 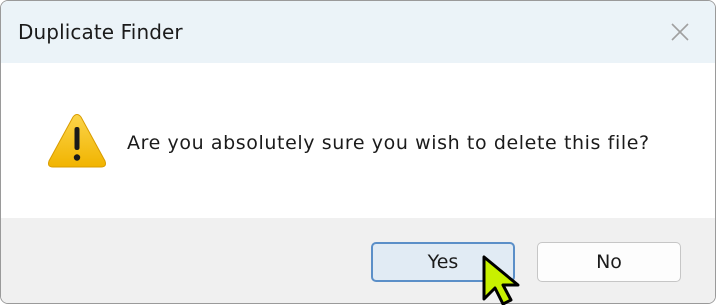 I want to click on close-button, so click(x=680, y=32).